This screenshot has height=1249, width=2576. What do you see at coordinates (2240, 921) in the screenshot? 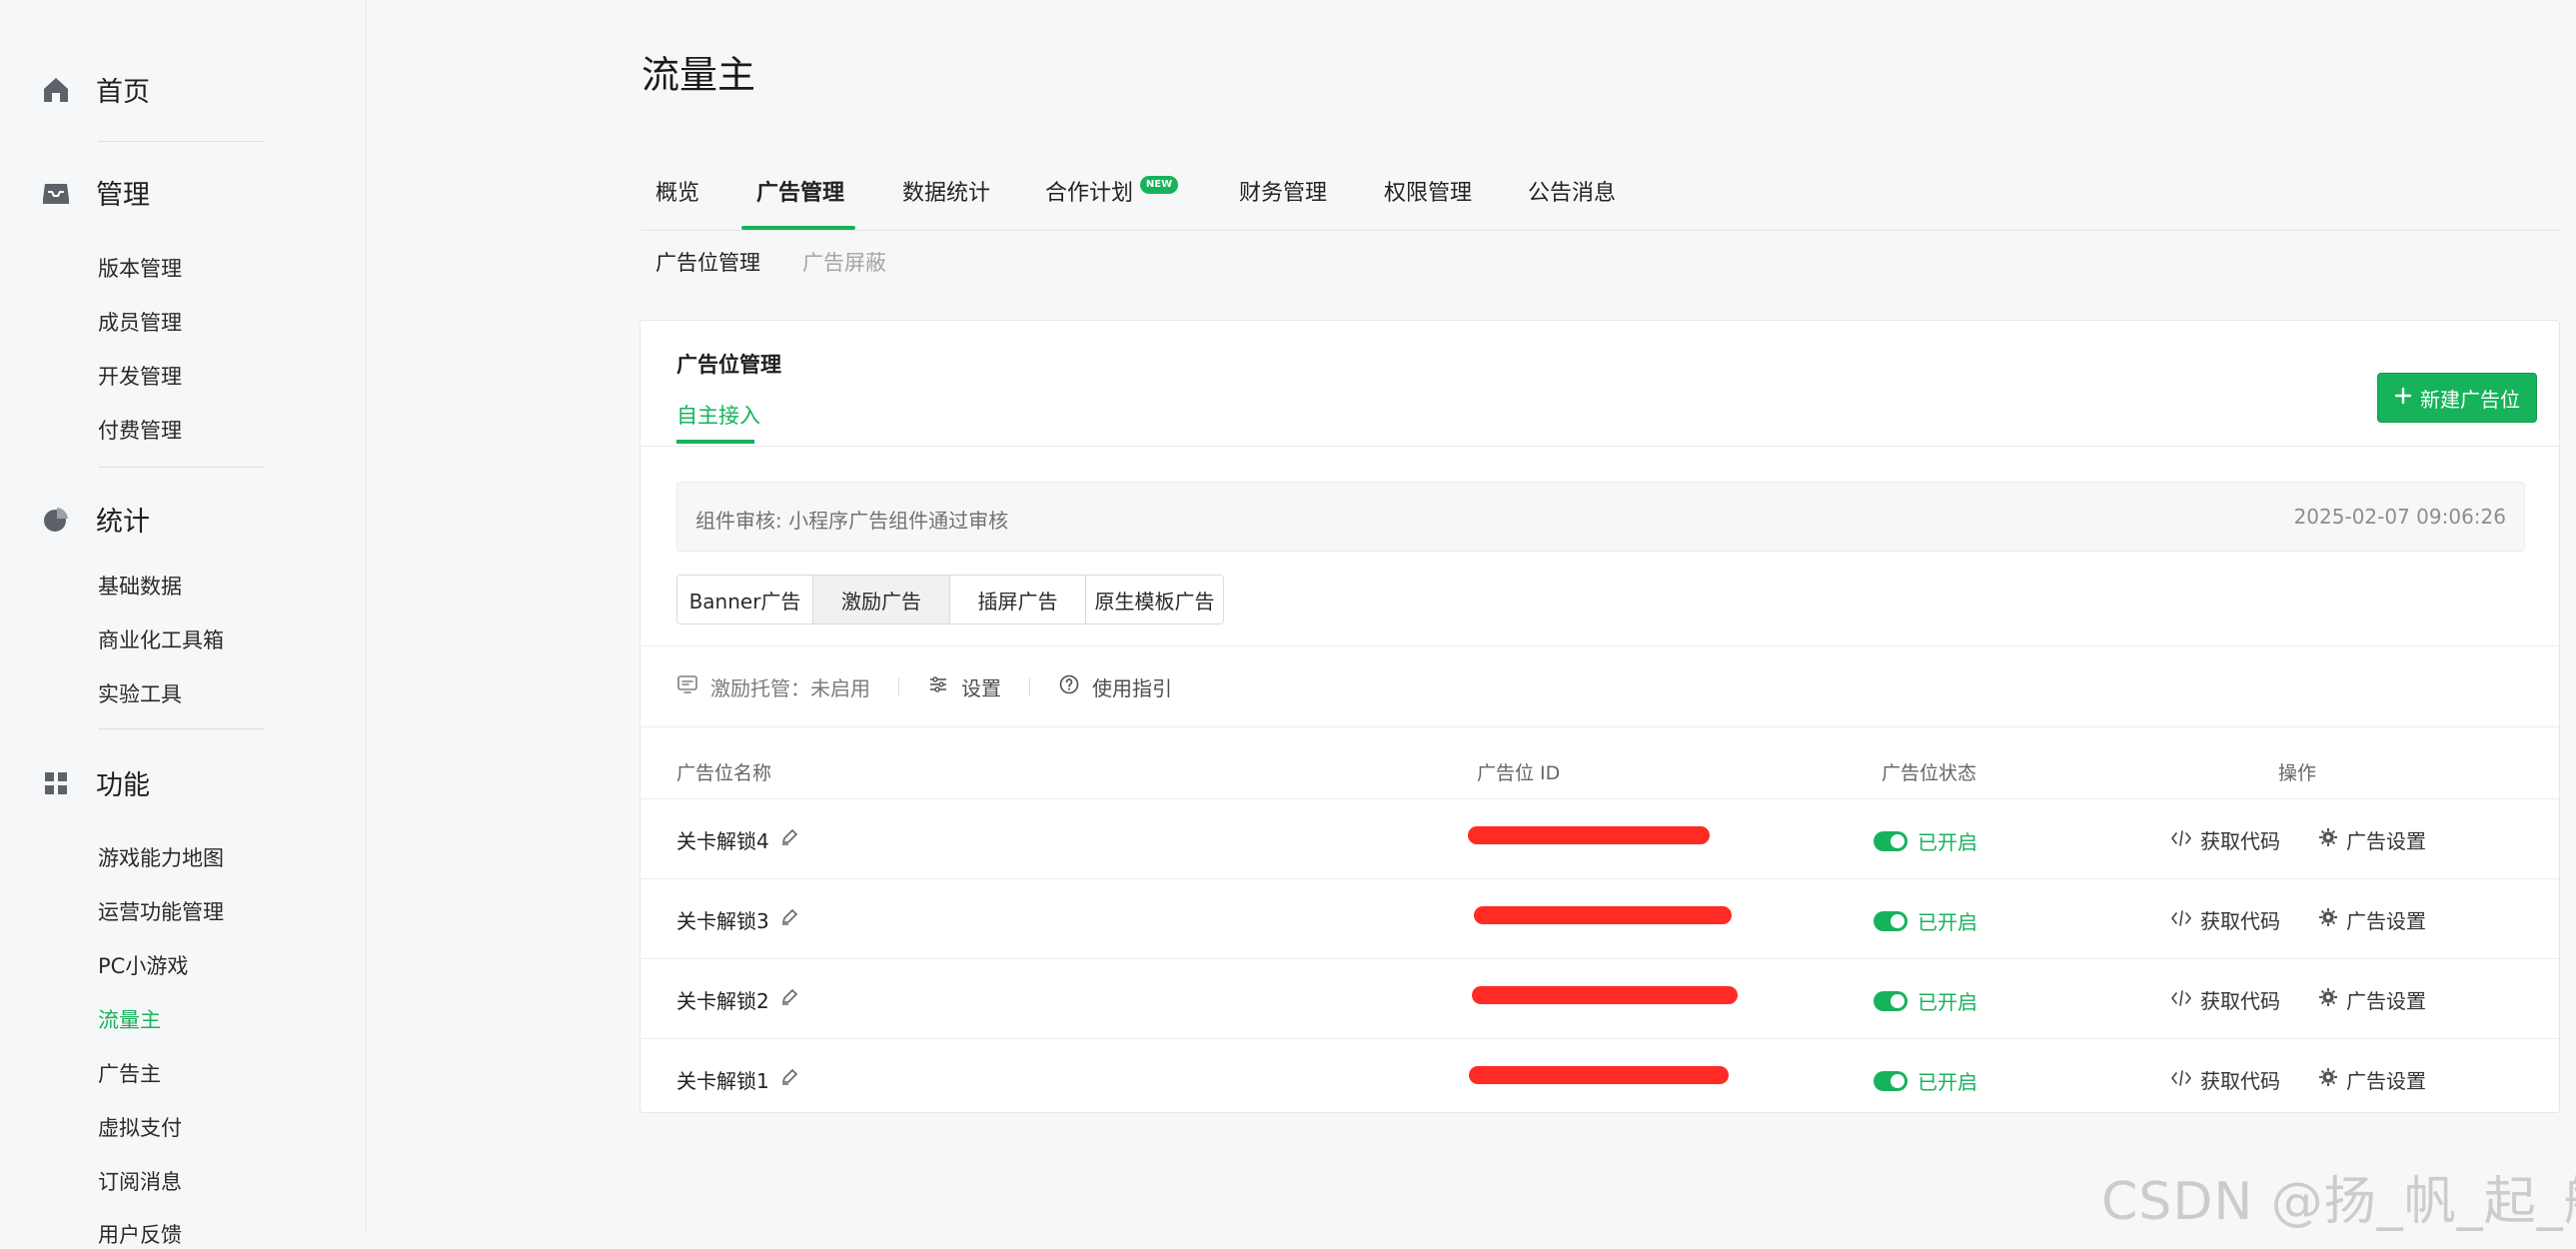
I see `get-code-label: 获取代码` at bounding box center [2240, 921].